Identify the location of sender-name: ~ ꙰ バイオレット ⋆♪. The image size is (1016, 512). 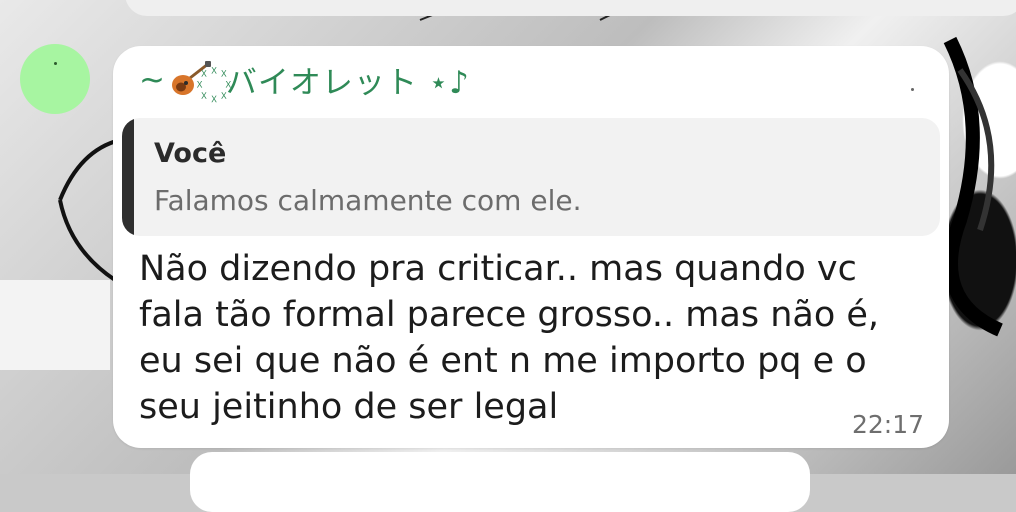
(304, 80).